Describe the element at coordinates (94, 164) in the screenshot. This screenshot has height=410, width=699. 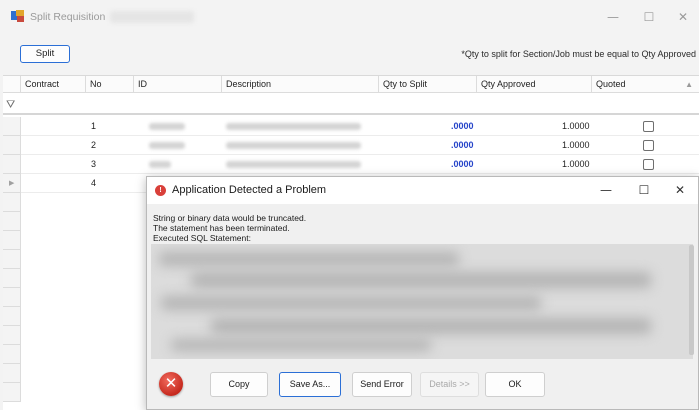
I see `cell-no: 3` at that location.